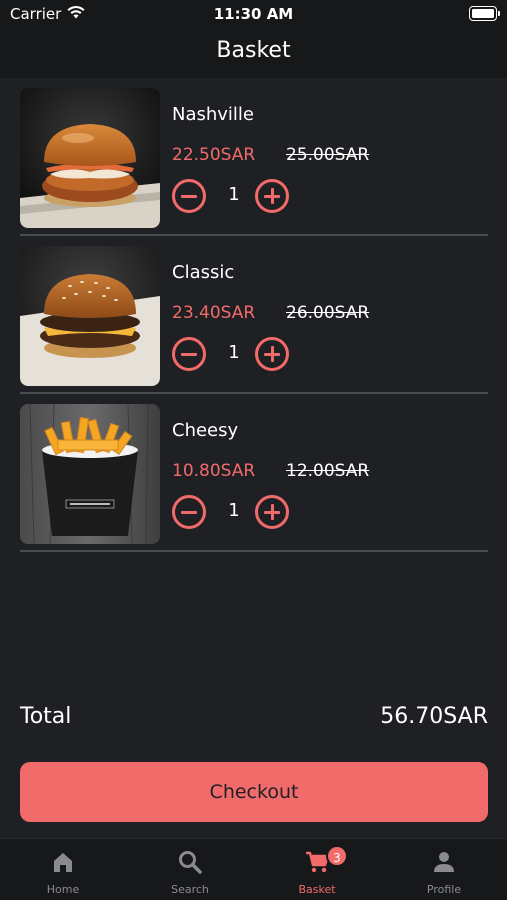  What do you see at coordinates (253, 50) in the screenshot?
I see `page-title: Basket` at bounding box center [253, 50].